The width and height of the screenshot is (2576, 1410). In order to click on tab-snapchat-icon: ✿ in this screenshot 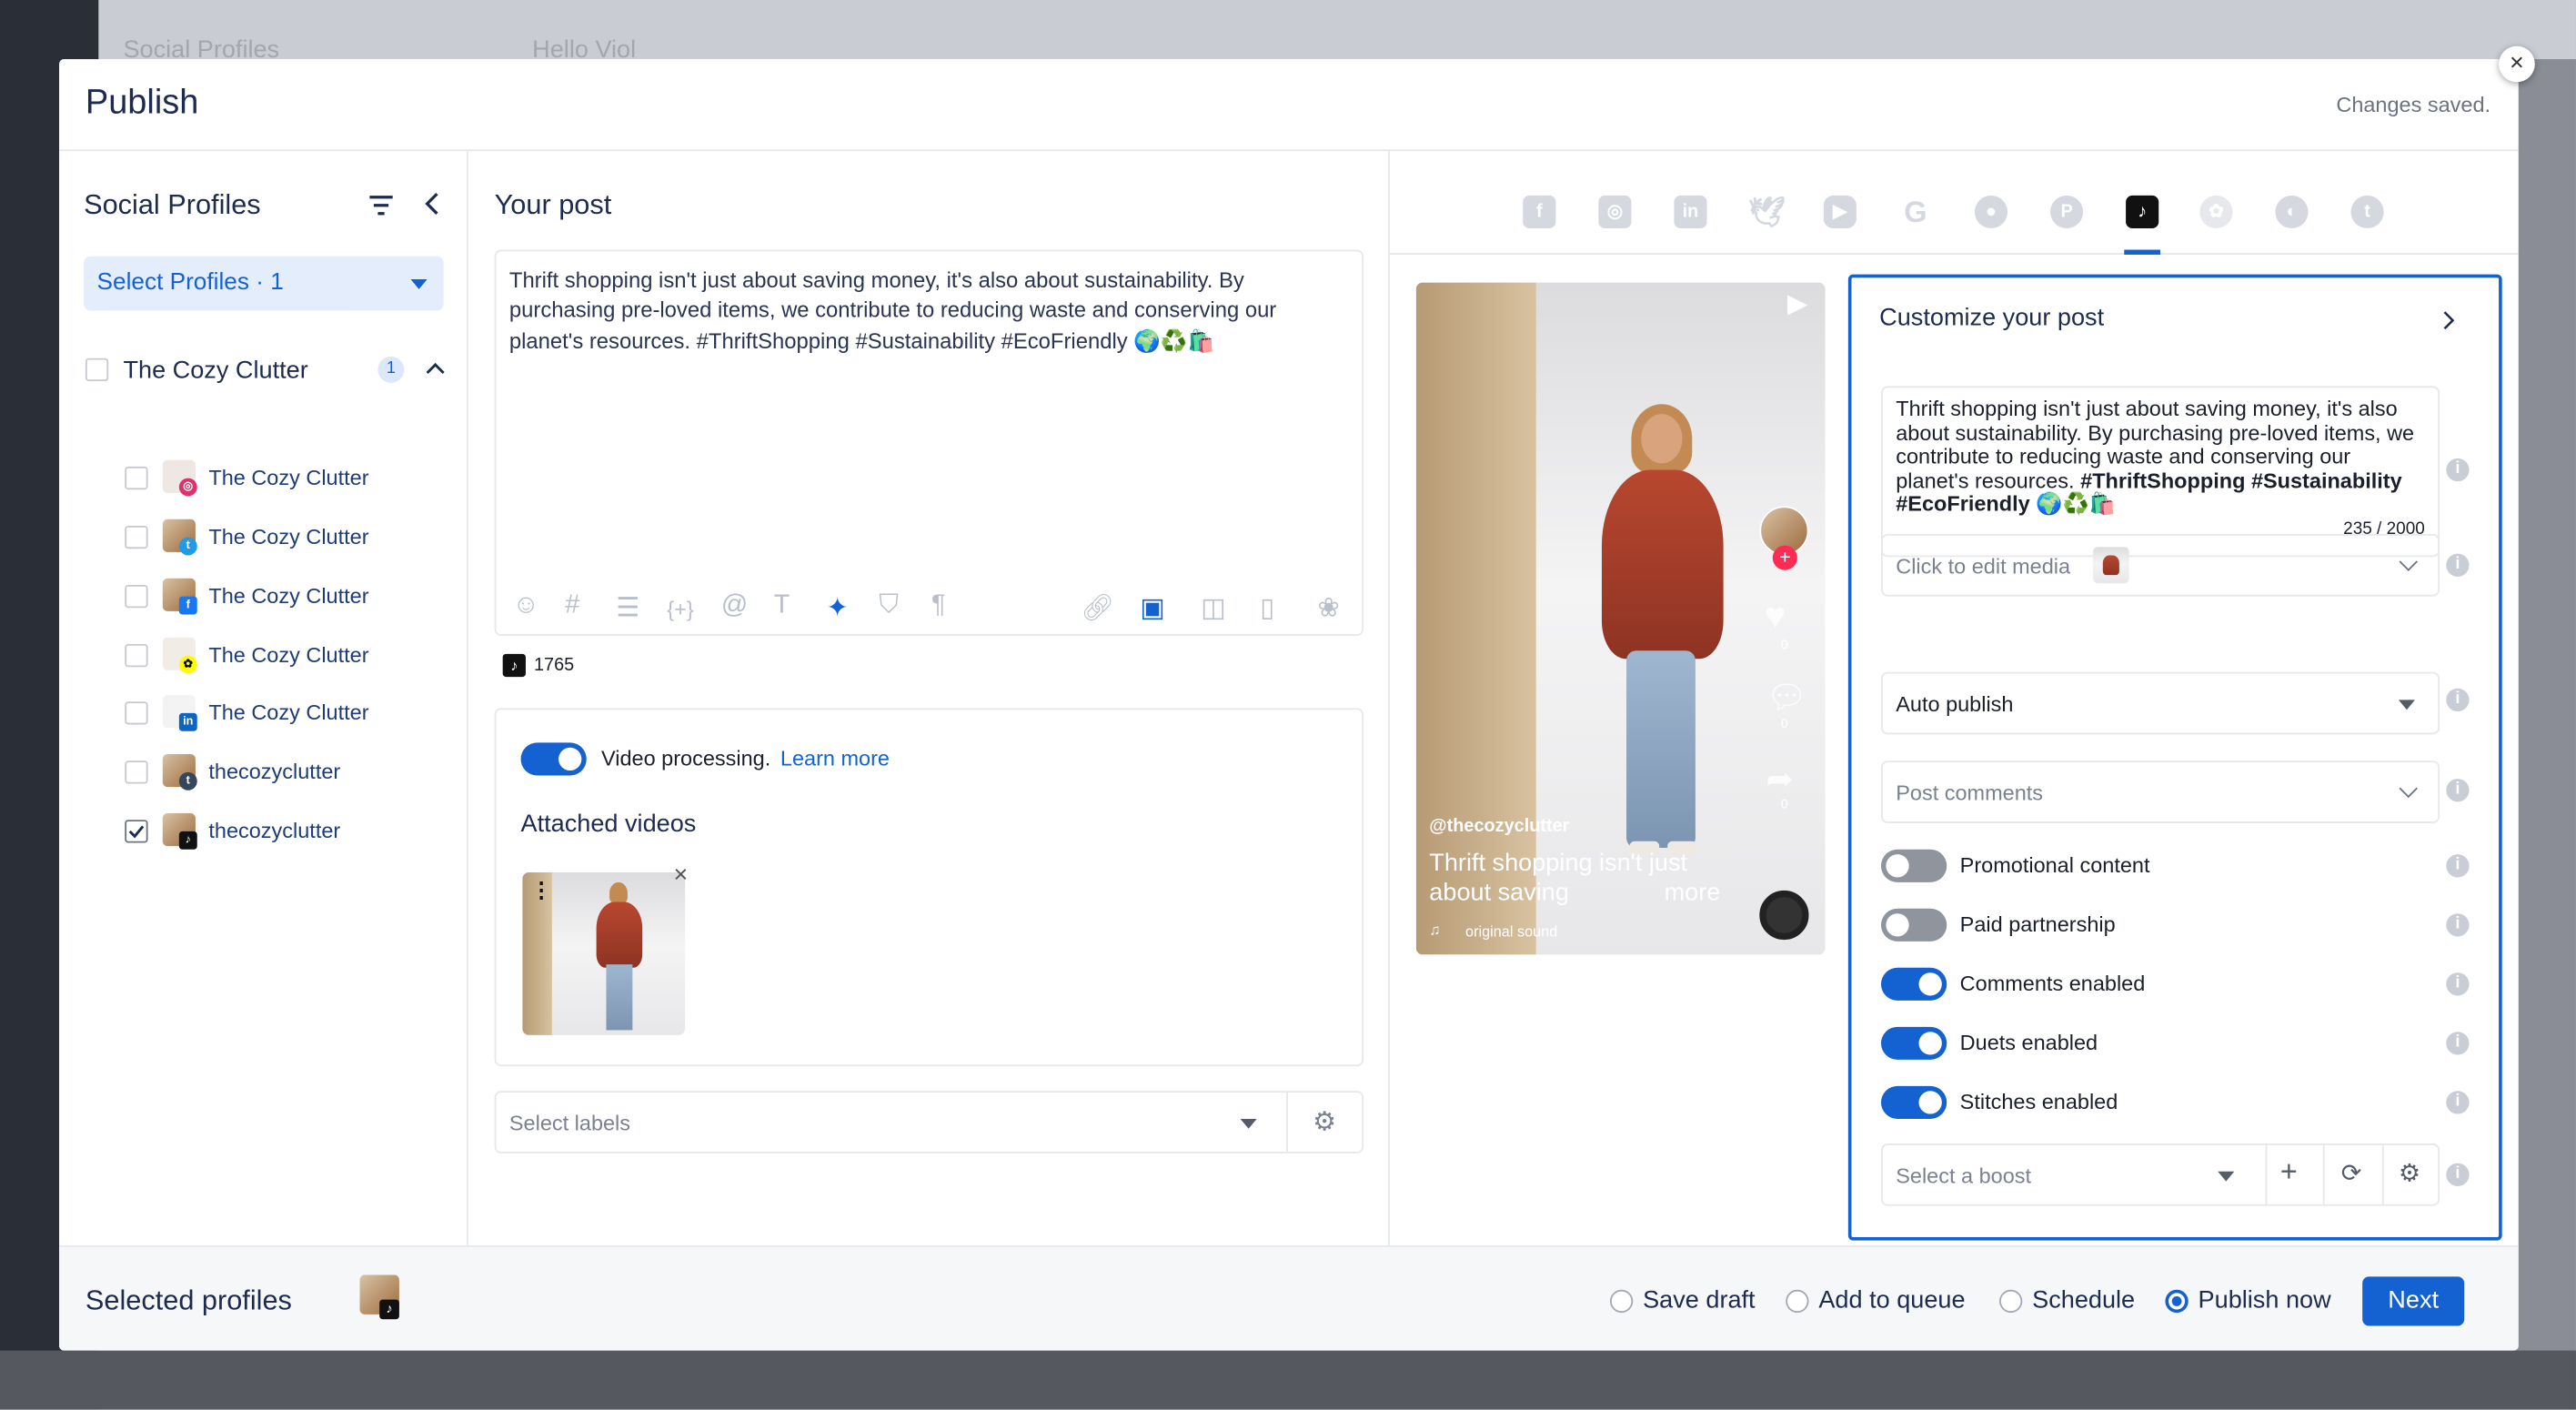, I will do `click(2216, 212)`.